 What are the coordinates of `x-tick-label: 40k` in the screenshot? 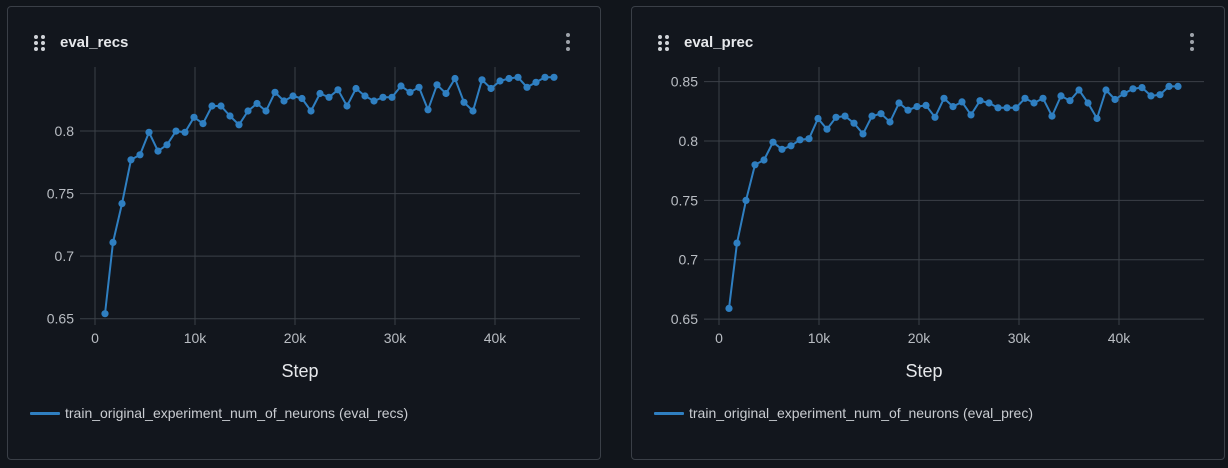 It's located at (496, 338).